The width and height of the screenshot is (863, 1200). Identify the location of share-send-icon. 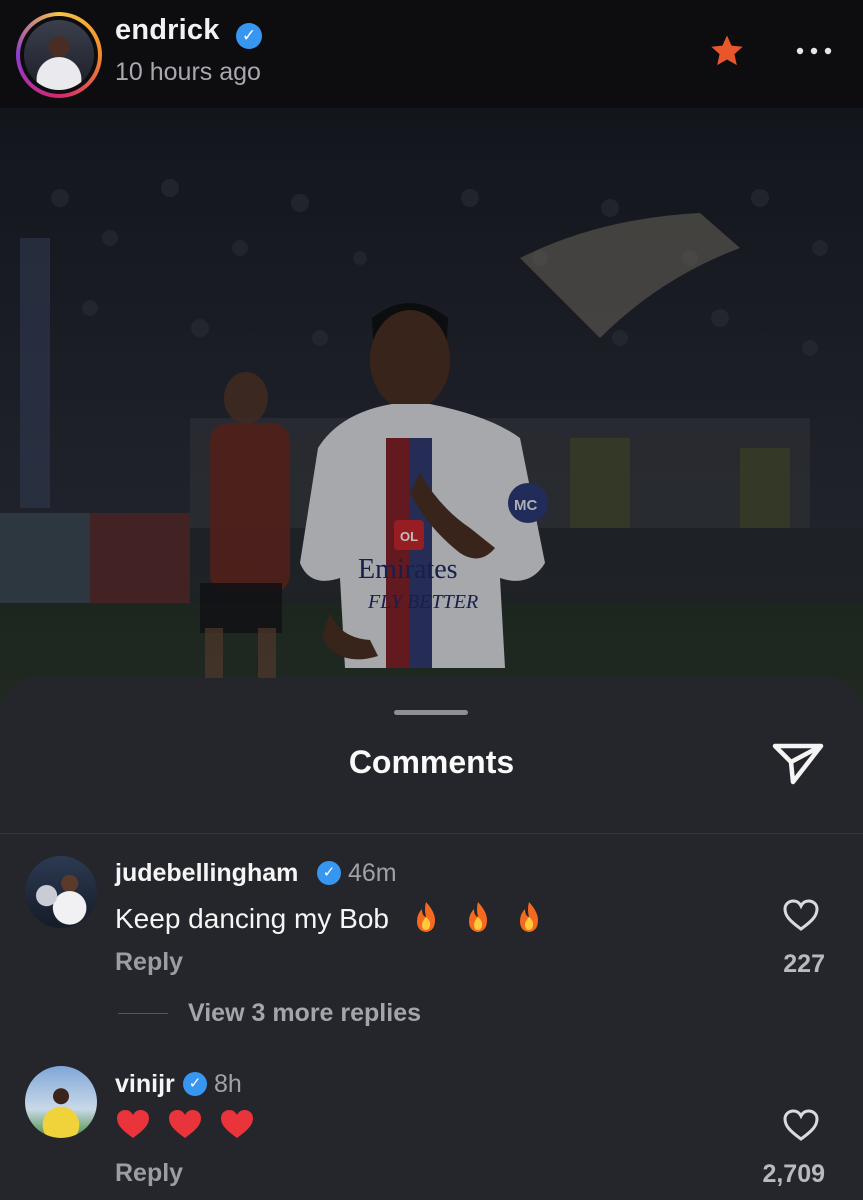
(798, 763).